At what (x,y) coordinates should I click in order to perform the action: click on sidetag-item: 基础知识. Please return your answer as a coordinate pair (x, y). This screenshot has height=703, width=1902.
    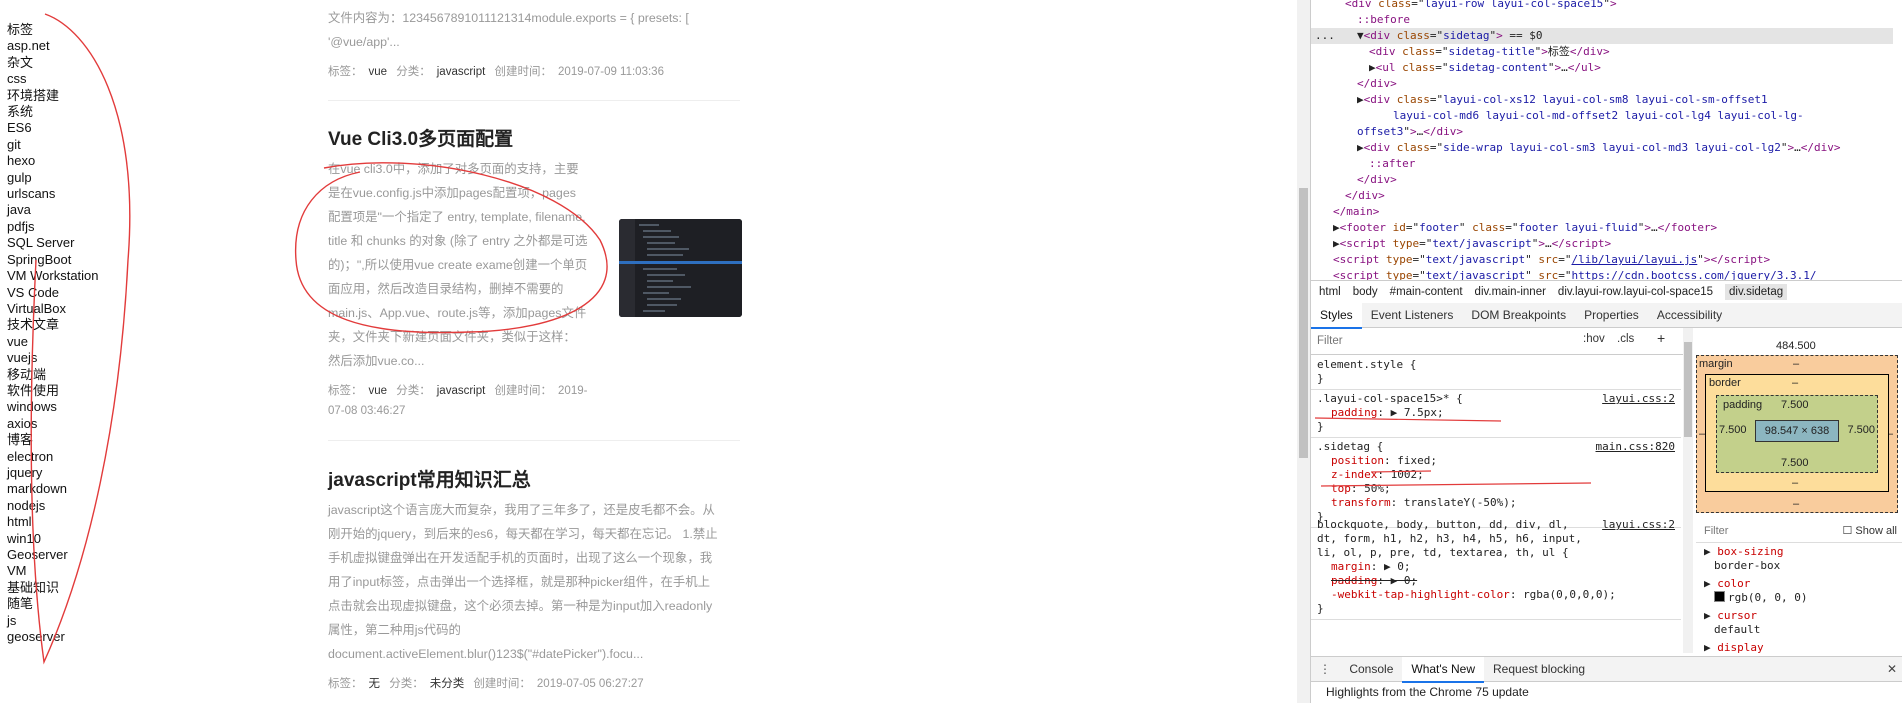
    Looking at the image, I should click on (56, 588).